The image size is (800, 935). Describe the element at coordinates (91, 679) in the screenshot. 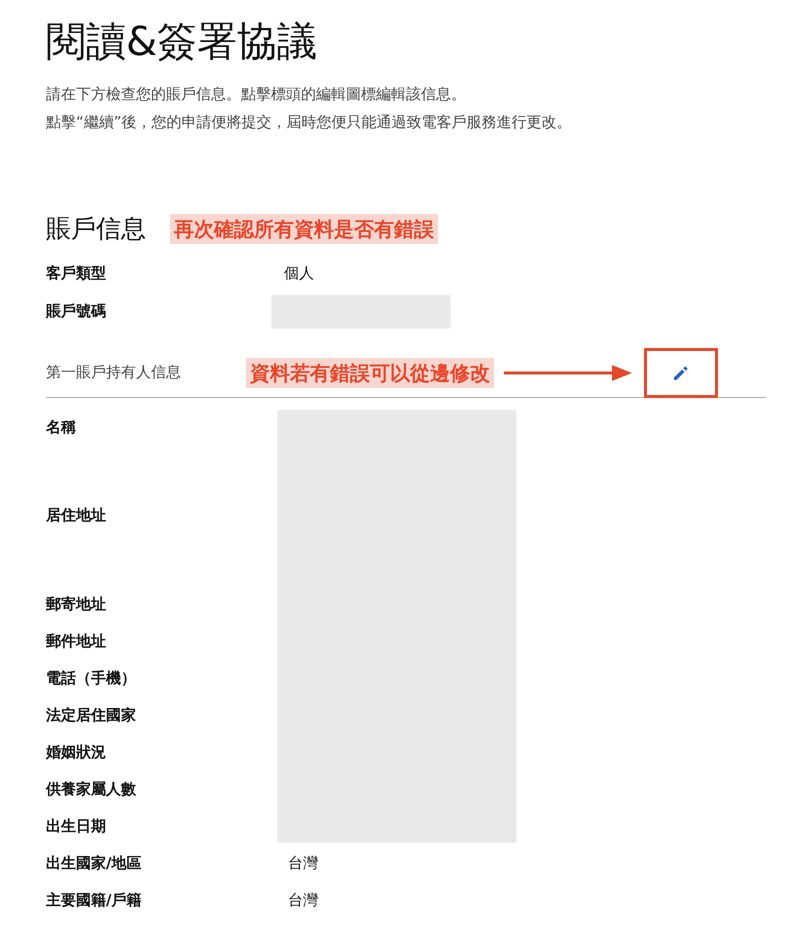

I see `field-label: 電話（手機）` at that location.